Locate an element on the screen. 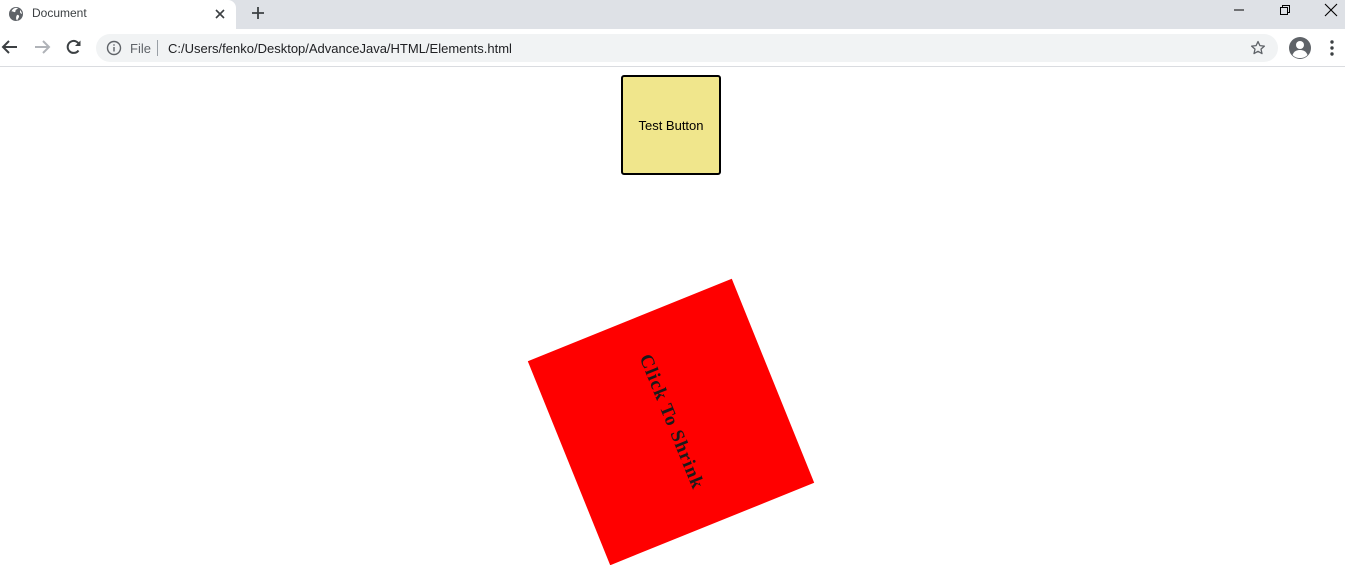 Image resolution: width=1345 pixels, height=565 pixels. more-menu-icon is located at coordinates (1332, 48).